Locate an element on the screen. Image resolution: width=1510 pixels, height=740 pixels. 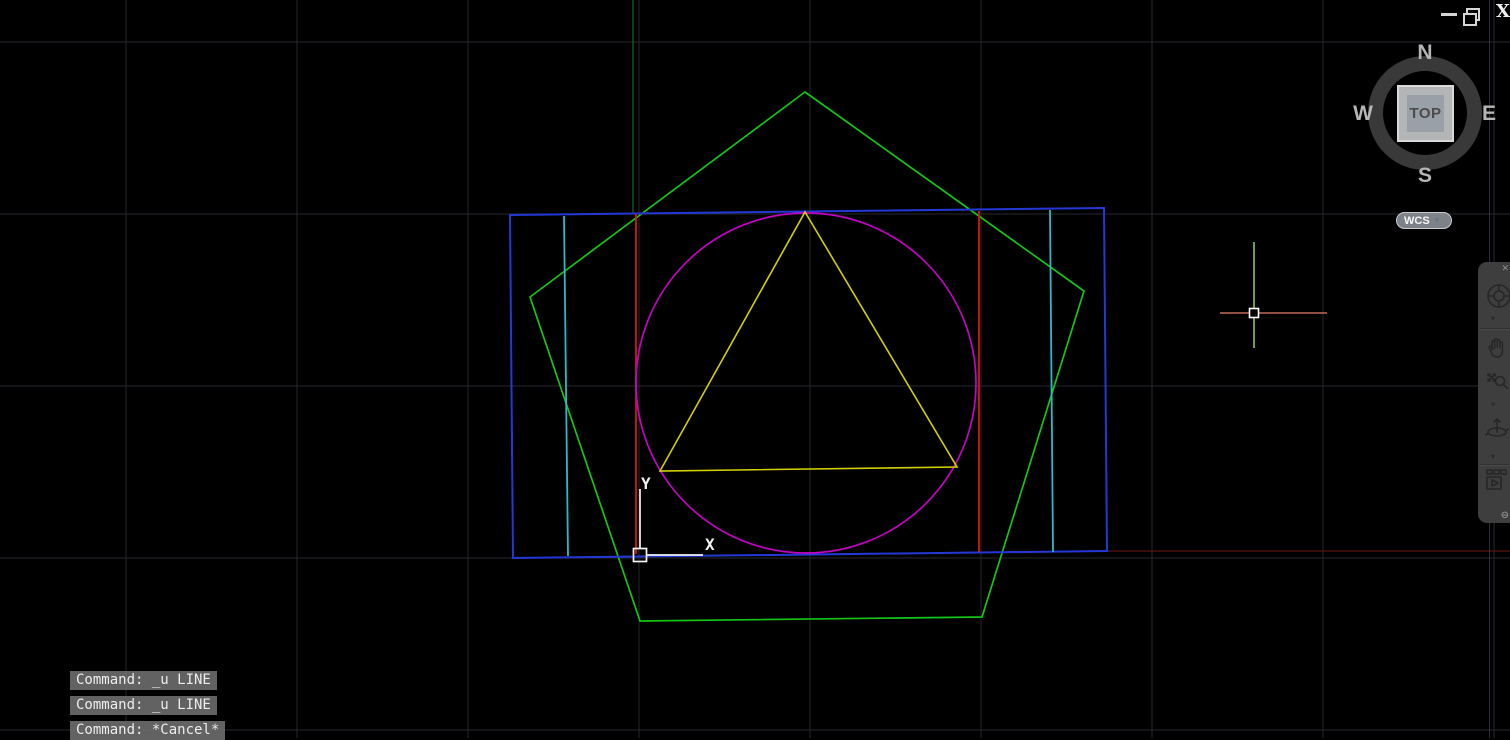
close-button: X is located at coordinates (1502, 12).